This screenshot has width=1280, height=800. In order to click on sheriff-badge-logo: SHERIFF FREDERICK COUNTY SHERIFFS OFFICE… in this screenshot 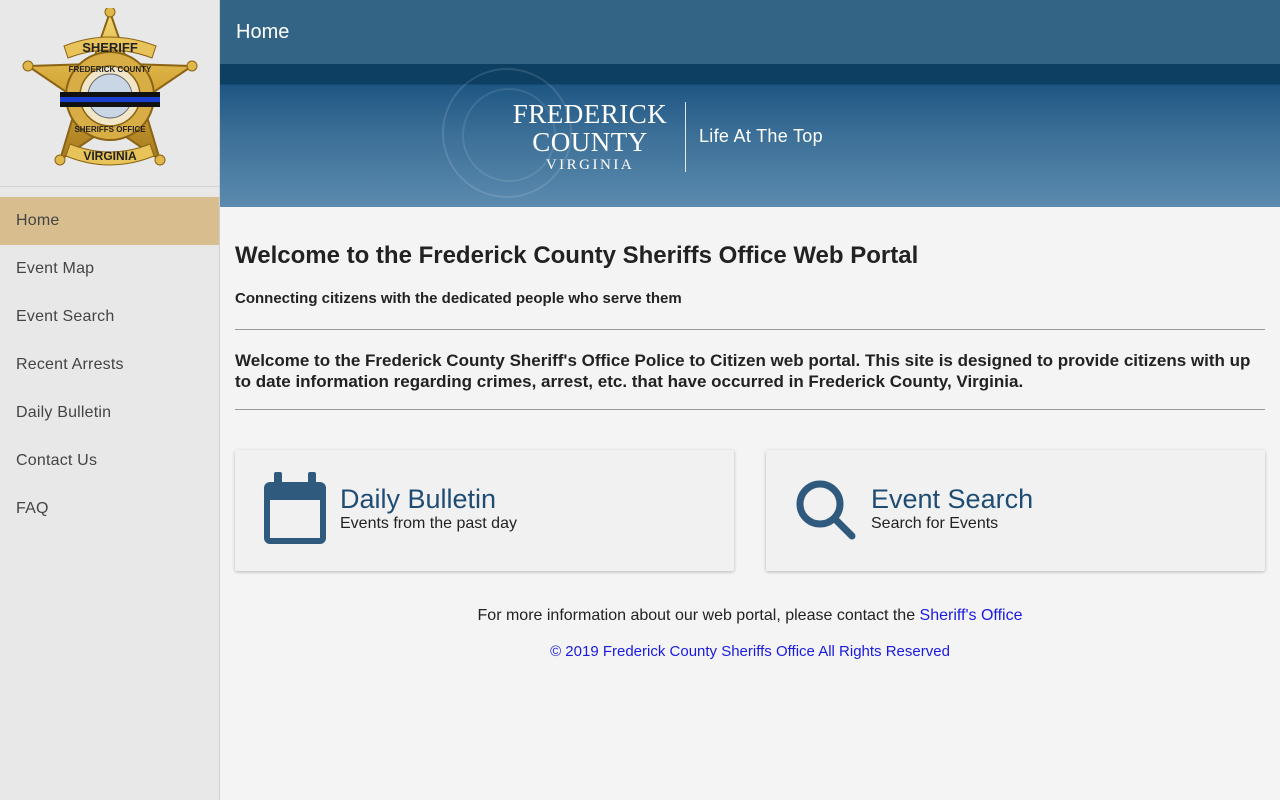, I will do `click(109, 87)`.